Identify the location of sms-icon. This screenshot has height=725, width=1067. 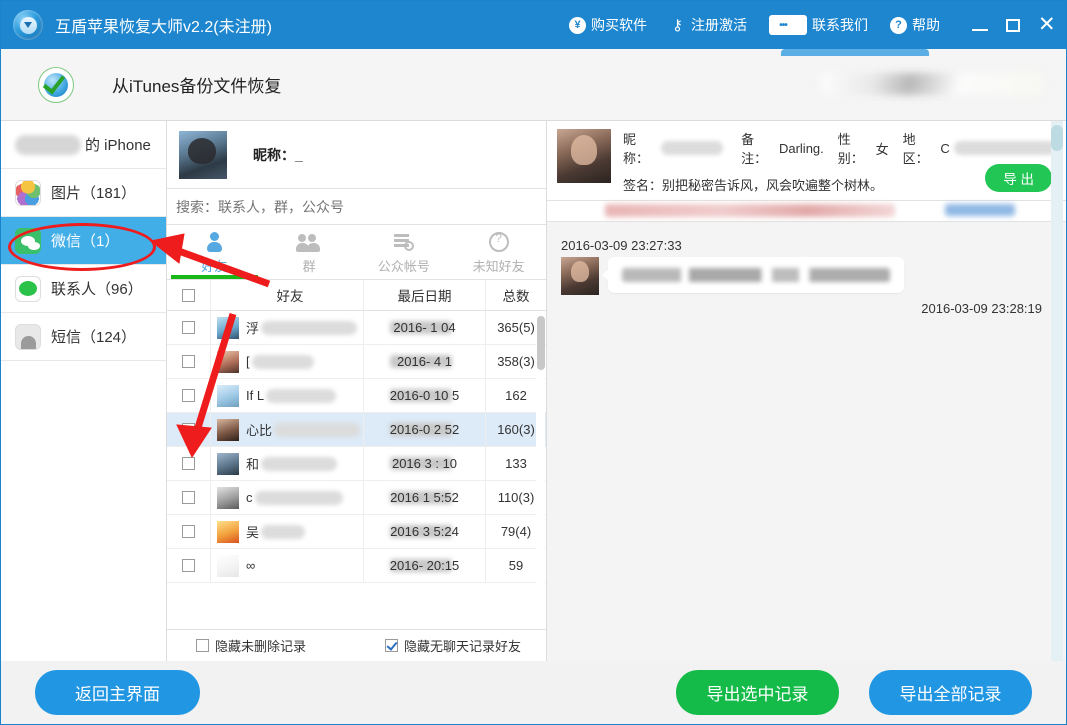
(28, 336).